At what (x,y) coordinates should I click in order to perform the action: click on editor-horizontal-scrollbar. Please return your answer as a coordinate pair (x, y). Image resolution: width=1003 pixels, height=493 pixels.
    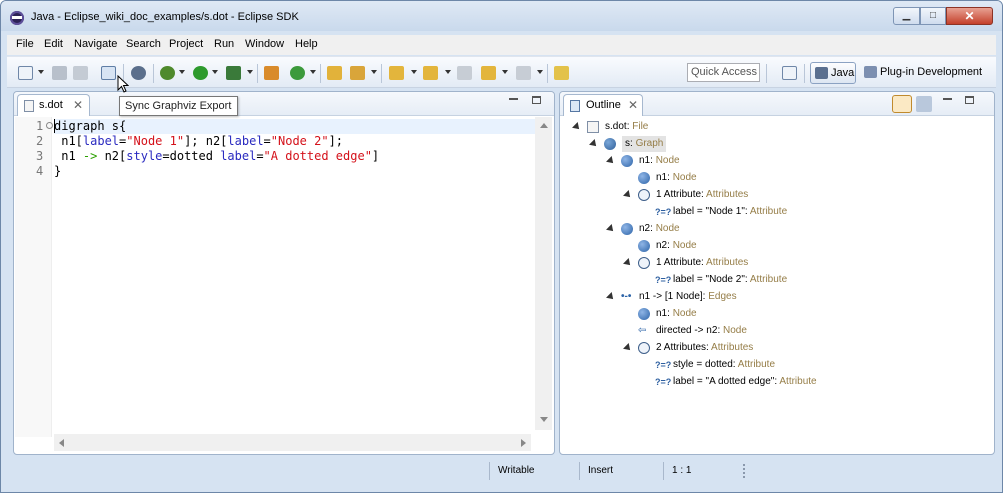
    Looking at the image, I should click on (292, 442).